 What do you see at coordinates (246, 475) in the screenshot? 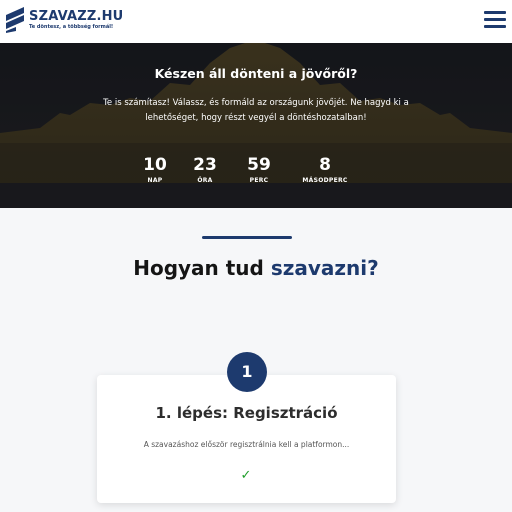
I see `check-icon: ✓` at bounding box center [246, 475].